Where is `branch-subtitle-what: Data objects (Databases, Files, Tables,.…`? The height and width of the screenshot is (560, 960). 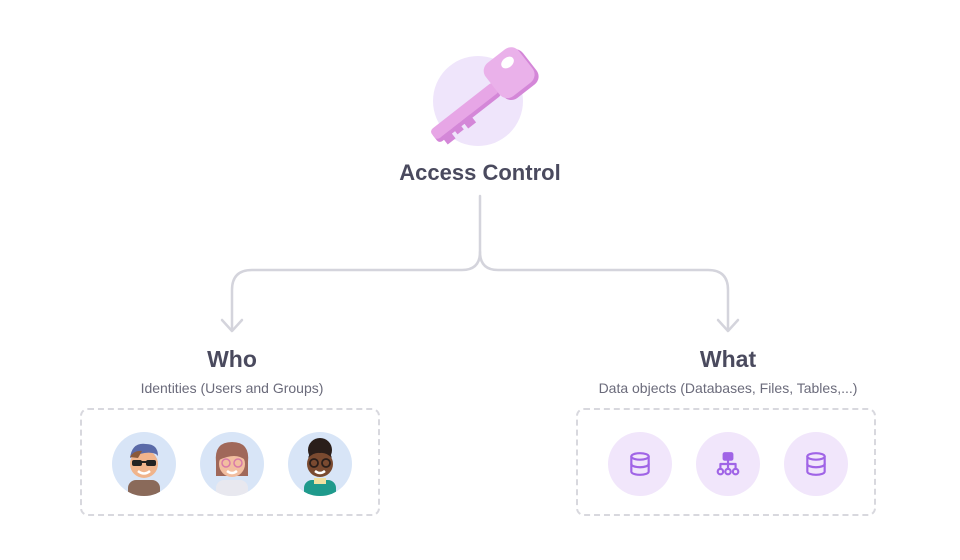 branch-subtitle-what: Data objects (Databases, Files, Tables,.… is located at coordinates (728, 388).